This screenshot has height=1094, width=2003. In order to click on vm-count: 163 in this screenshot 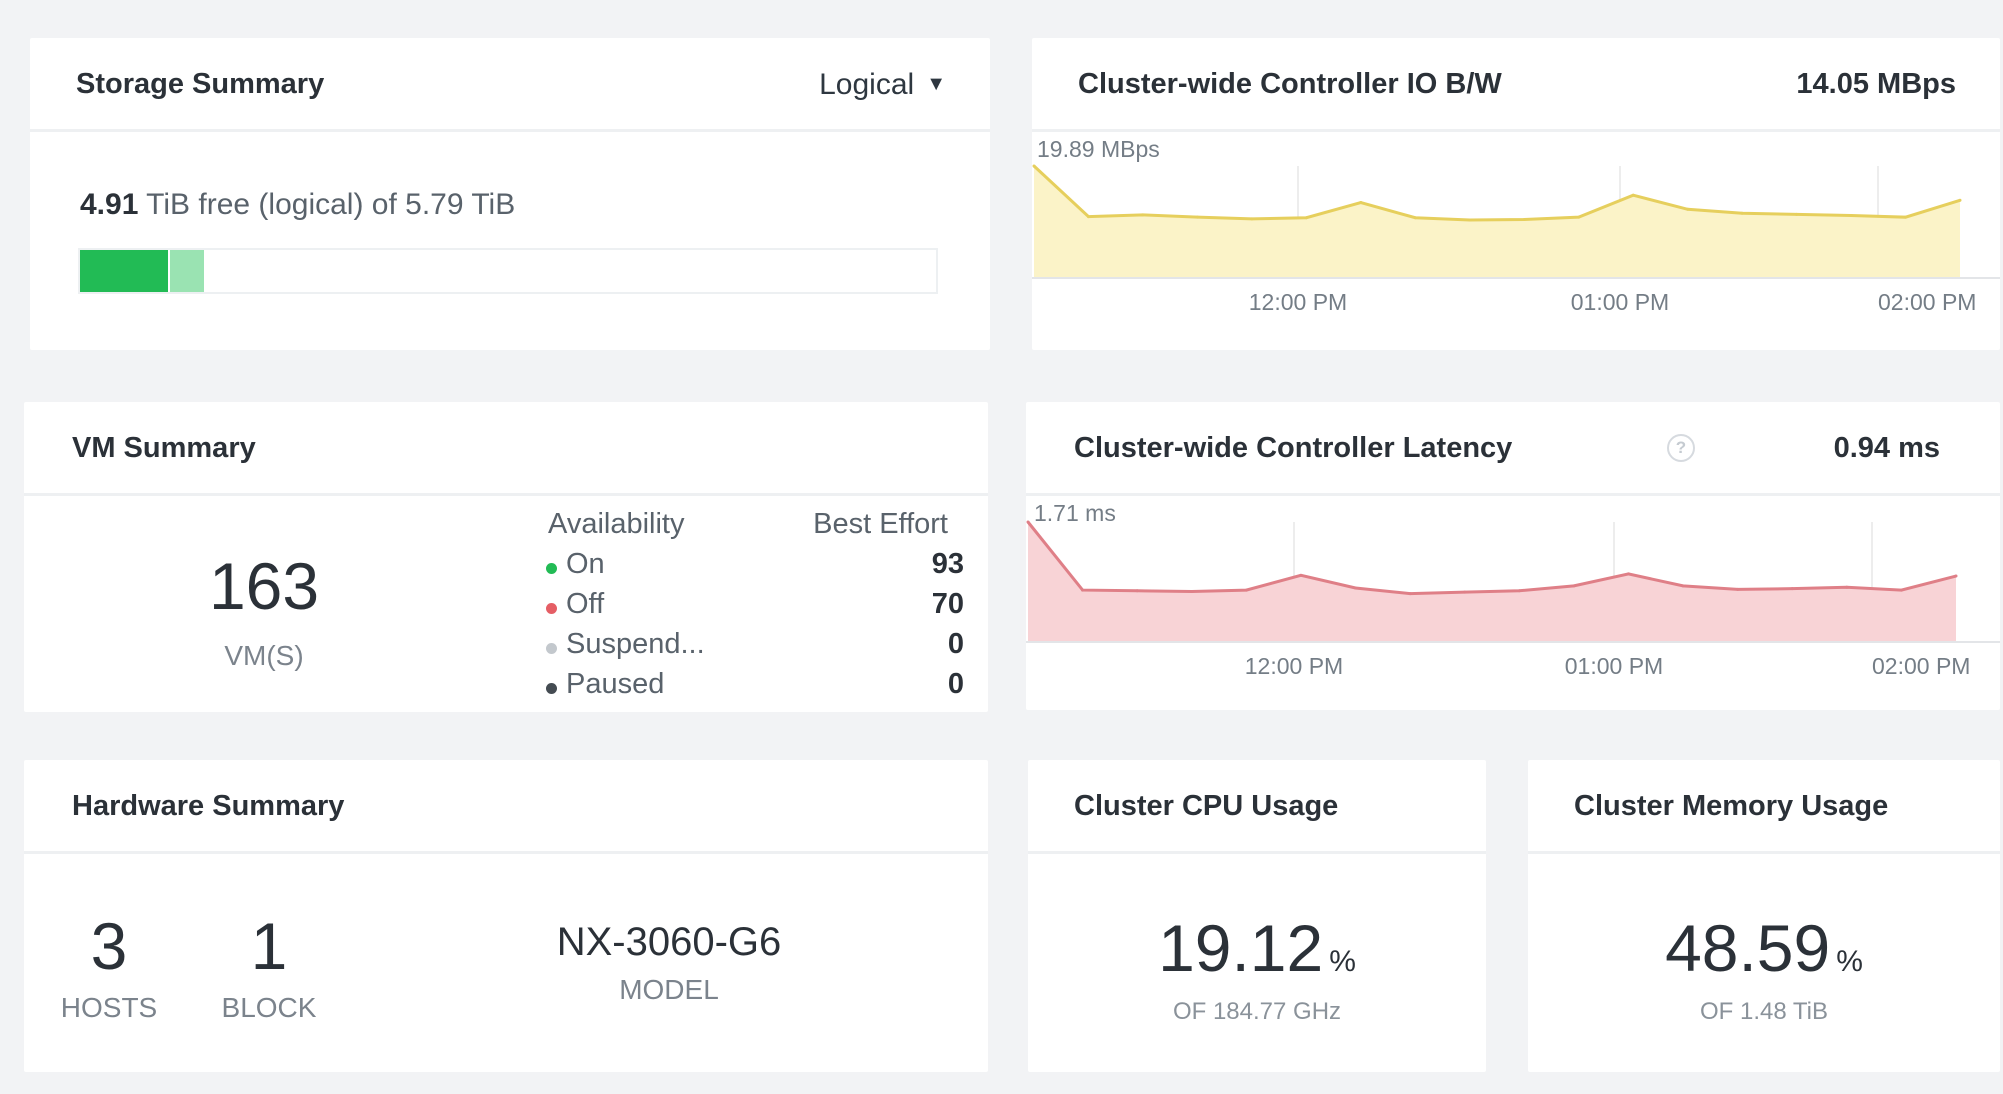, I will do `click(264, 586)`.